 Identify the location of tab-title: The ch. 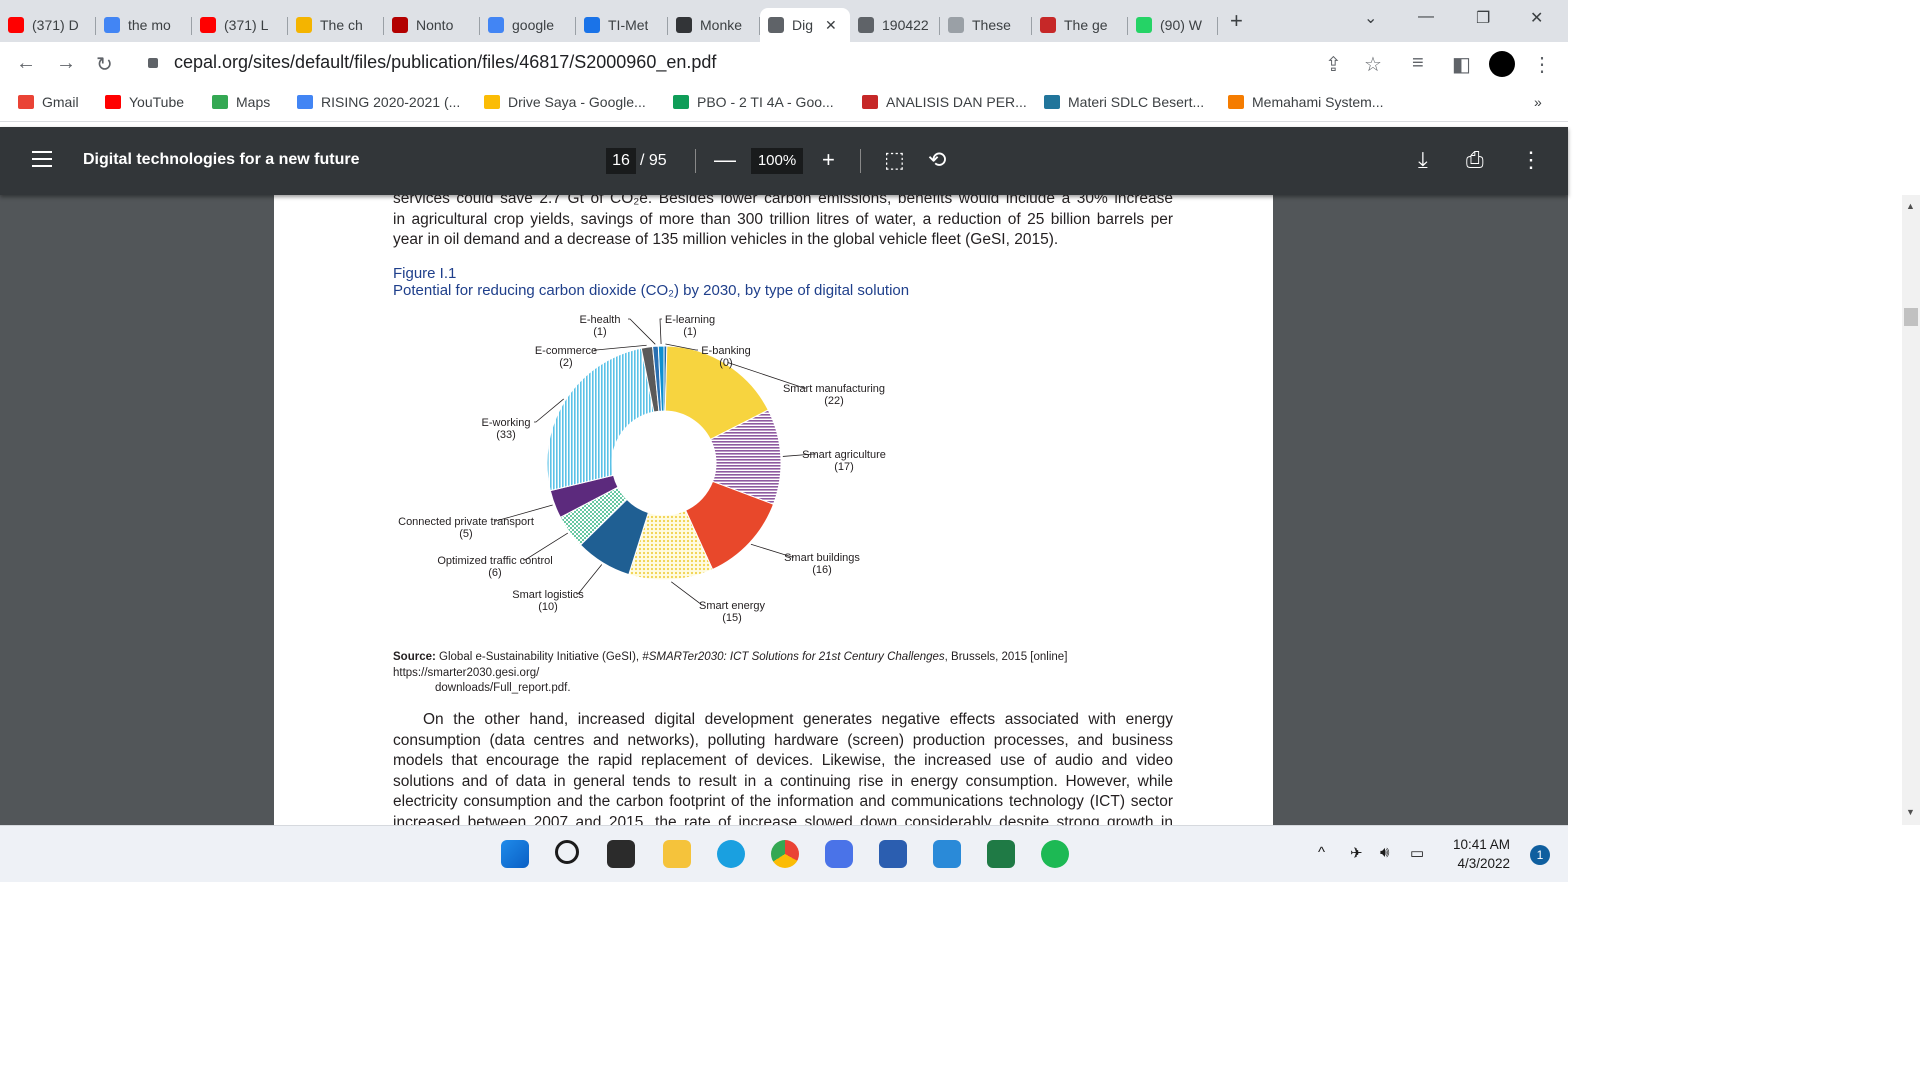
(341, 25).